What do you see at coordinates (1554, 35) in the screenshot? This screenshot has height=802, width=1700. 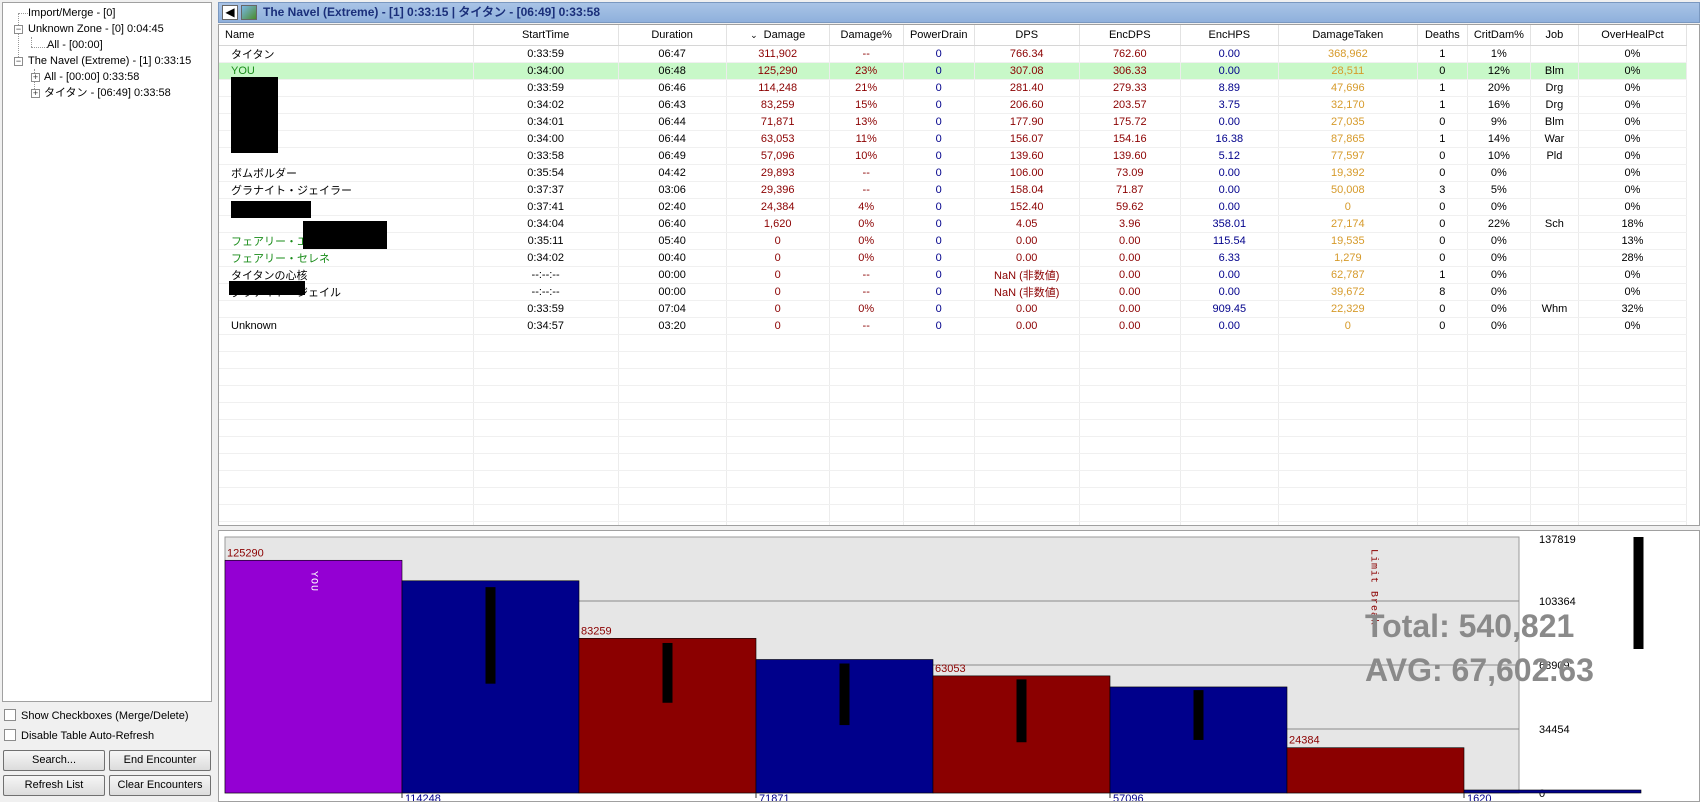 I see `column-header: Job` at bounding box center [1554, 35].